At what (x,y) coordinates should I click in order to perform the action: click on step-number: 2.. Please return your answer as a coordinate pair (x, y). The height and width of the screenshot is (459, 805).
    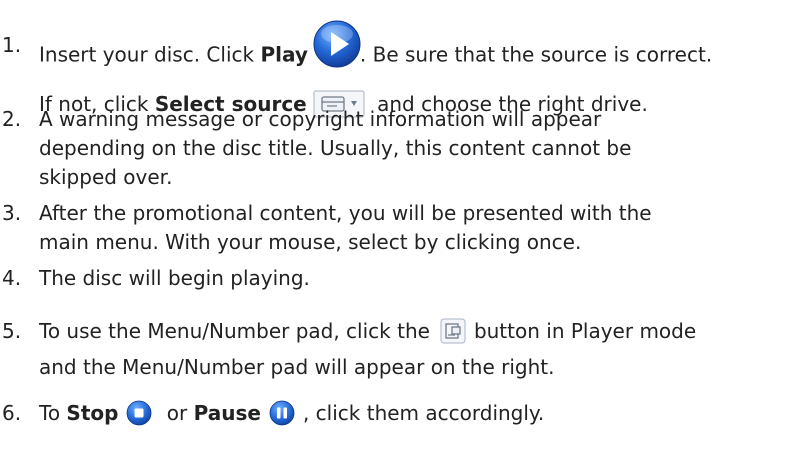
    Looking at the image, I should click on (12, 119).